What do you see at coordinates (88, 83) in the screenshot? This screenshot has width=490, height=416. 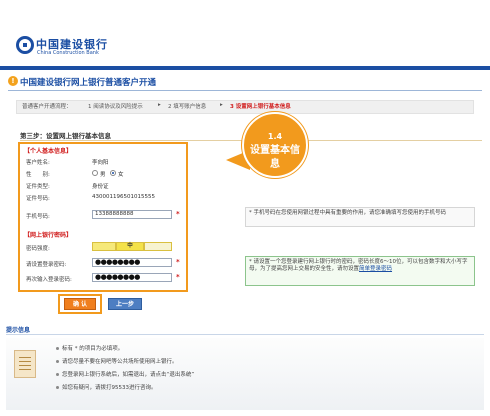 I see `page-title: 中国建设银行网上银行普通客户开通` at bounding box center [88, 83].